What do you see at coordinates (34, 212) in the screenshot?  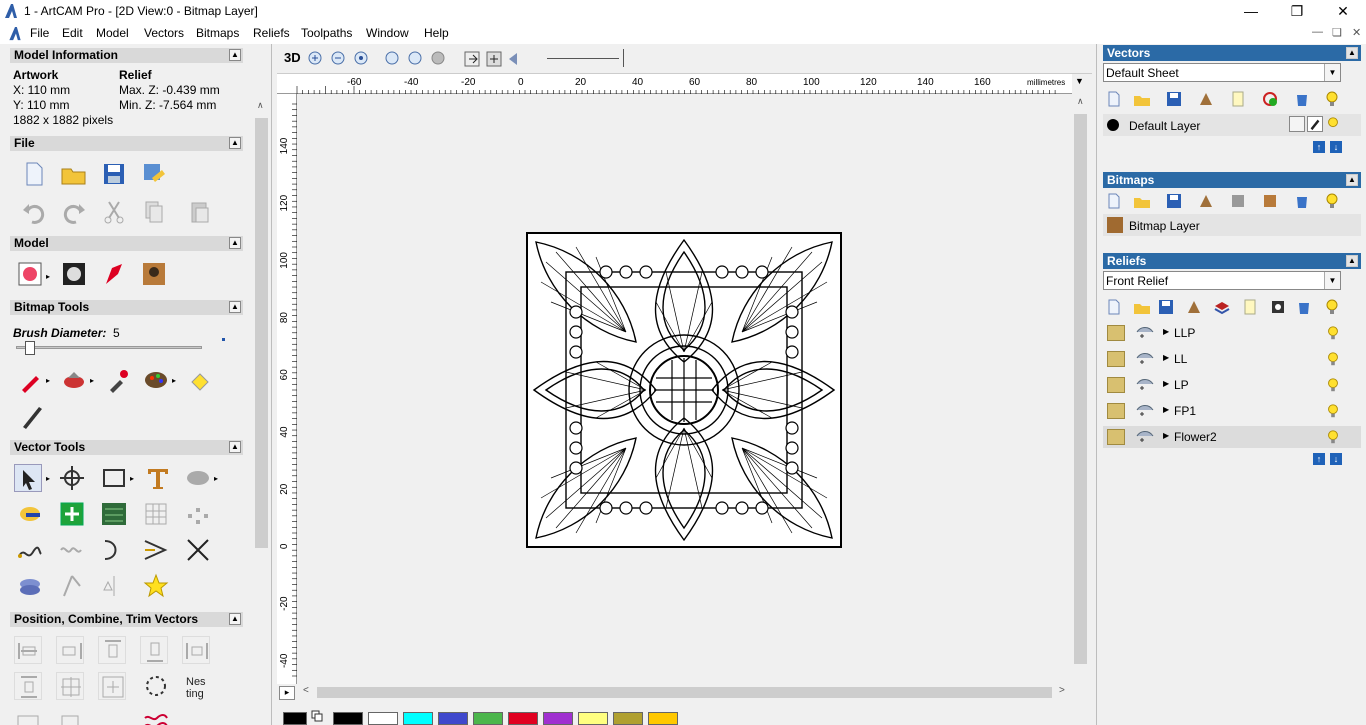 I see `undo-icon` at bounding box center [34, 212].